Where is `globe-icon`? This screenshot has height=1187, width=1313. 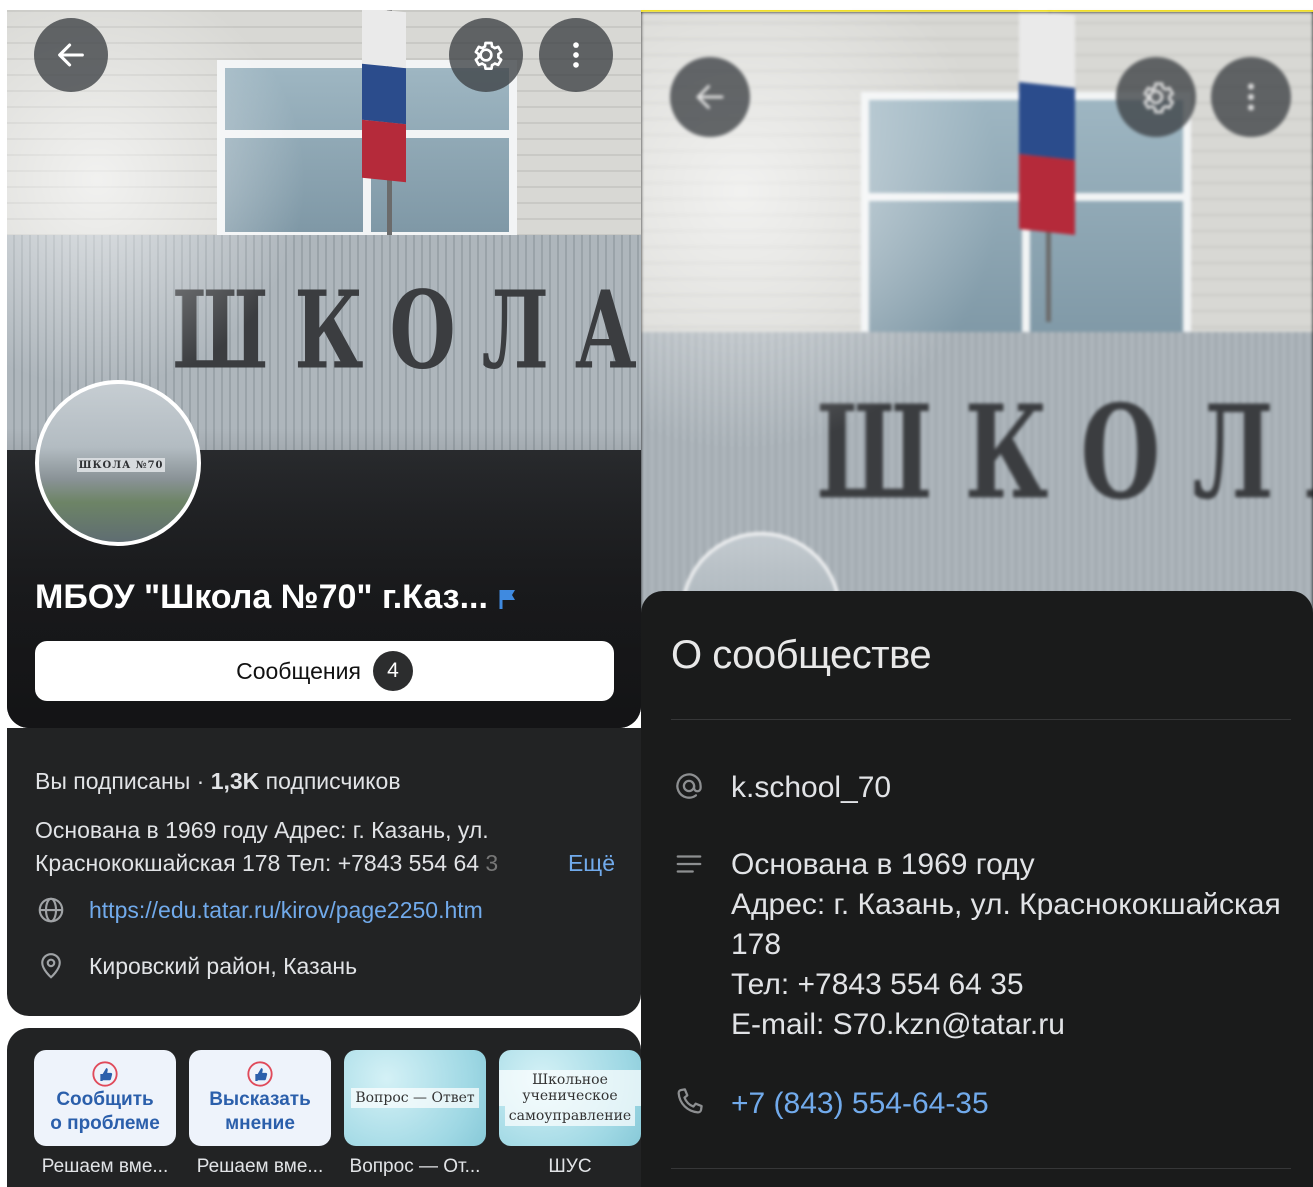
globe-icon is located at coordinates (51, 910).